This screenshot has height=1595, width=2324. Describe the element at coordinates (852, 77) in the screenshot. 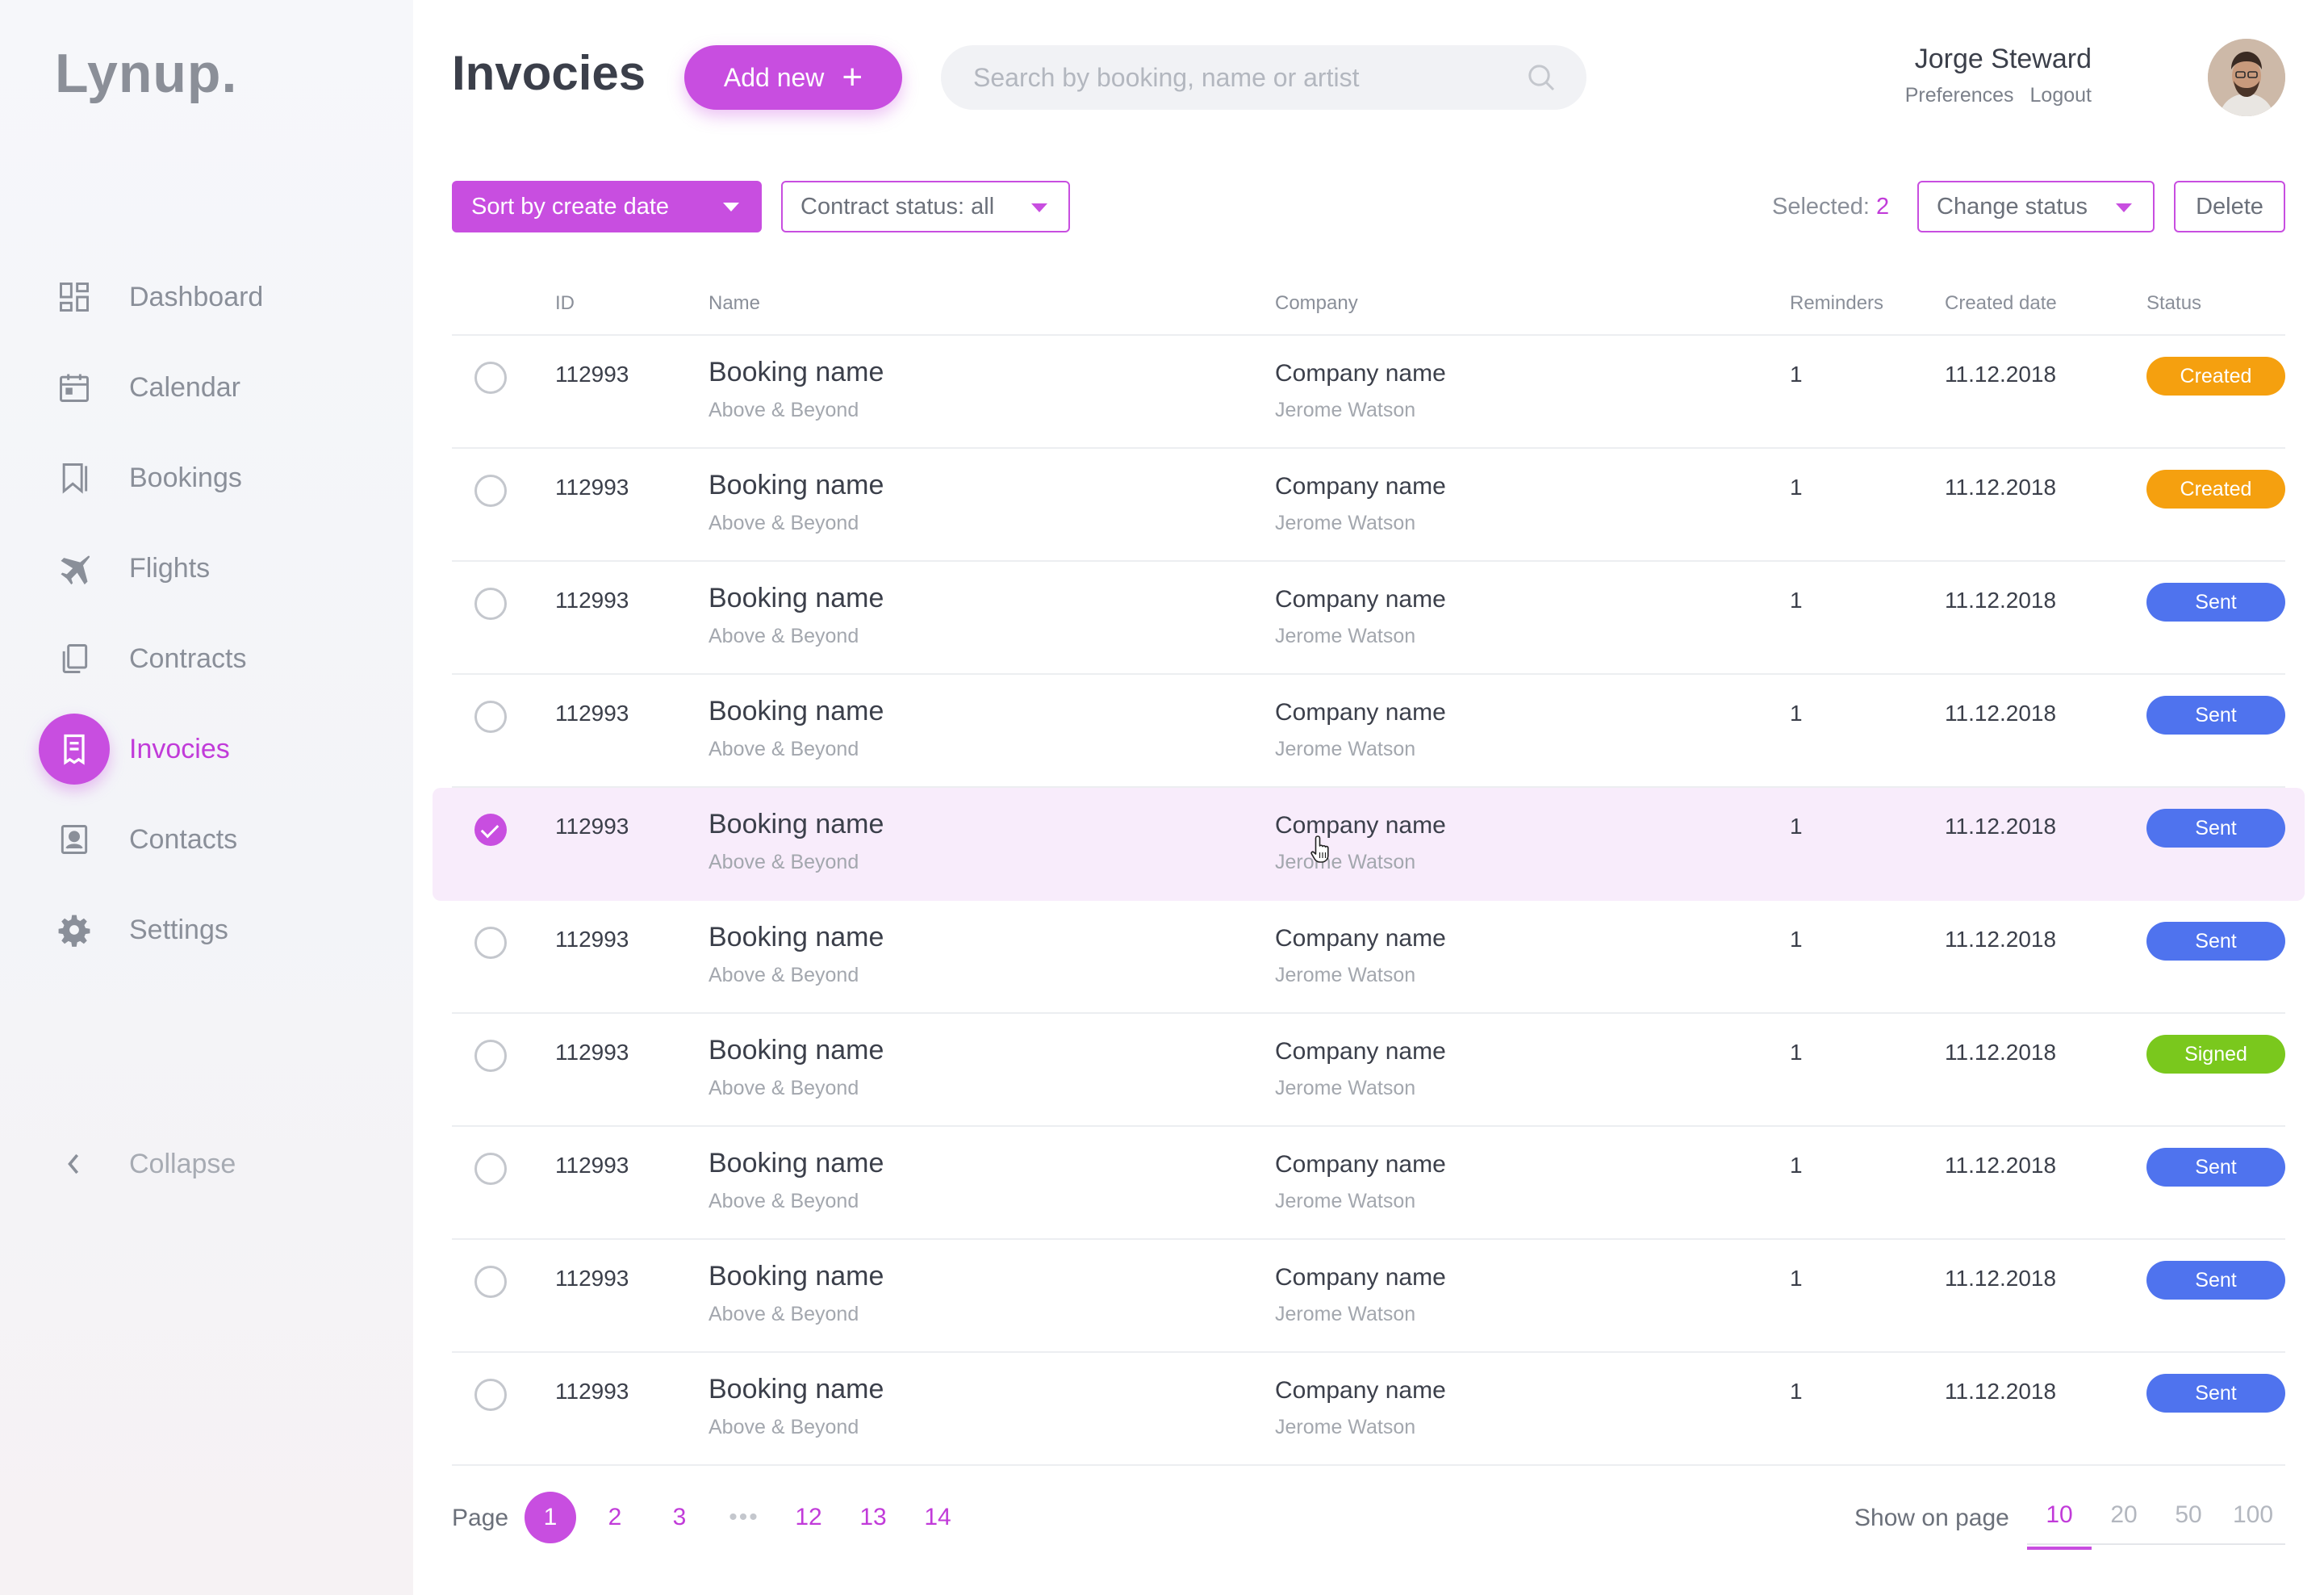

I see `plus-icon: +` at that location.